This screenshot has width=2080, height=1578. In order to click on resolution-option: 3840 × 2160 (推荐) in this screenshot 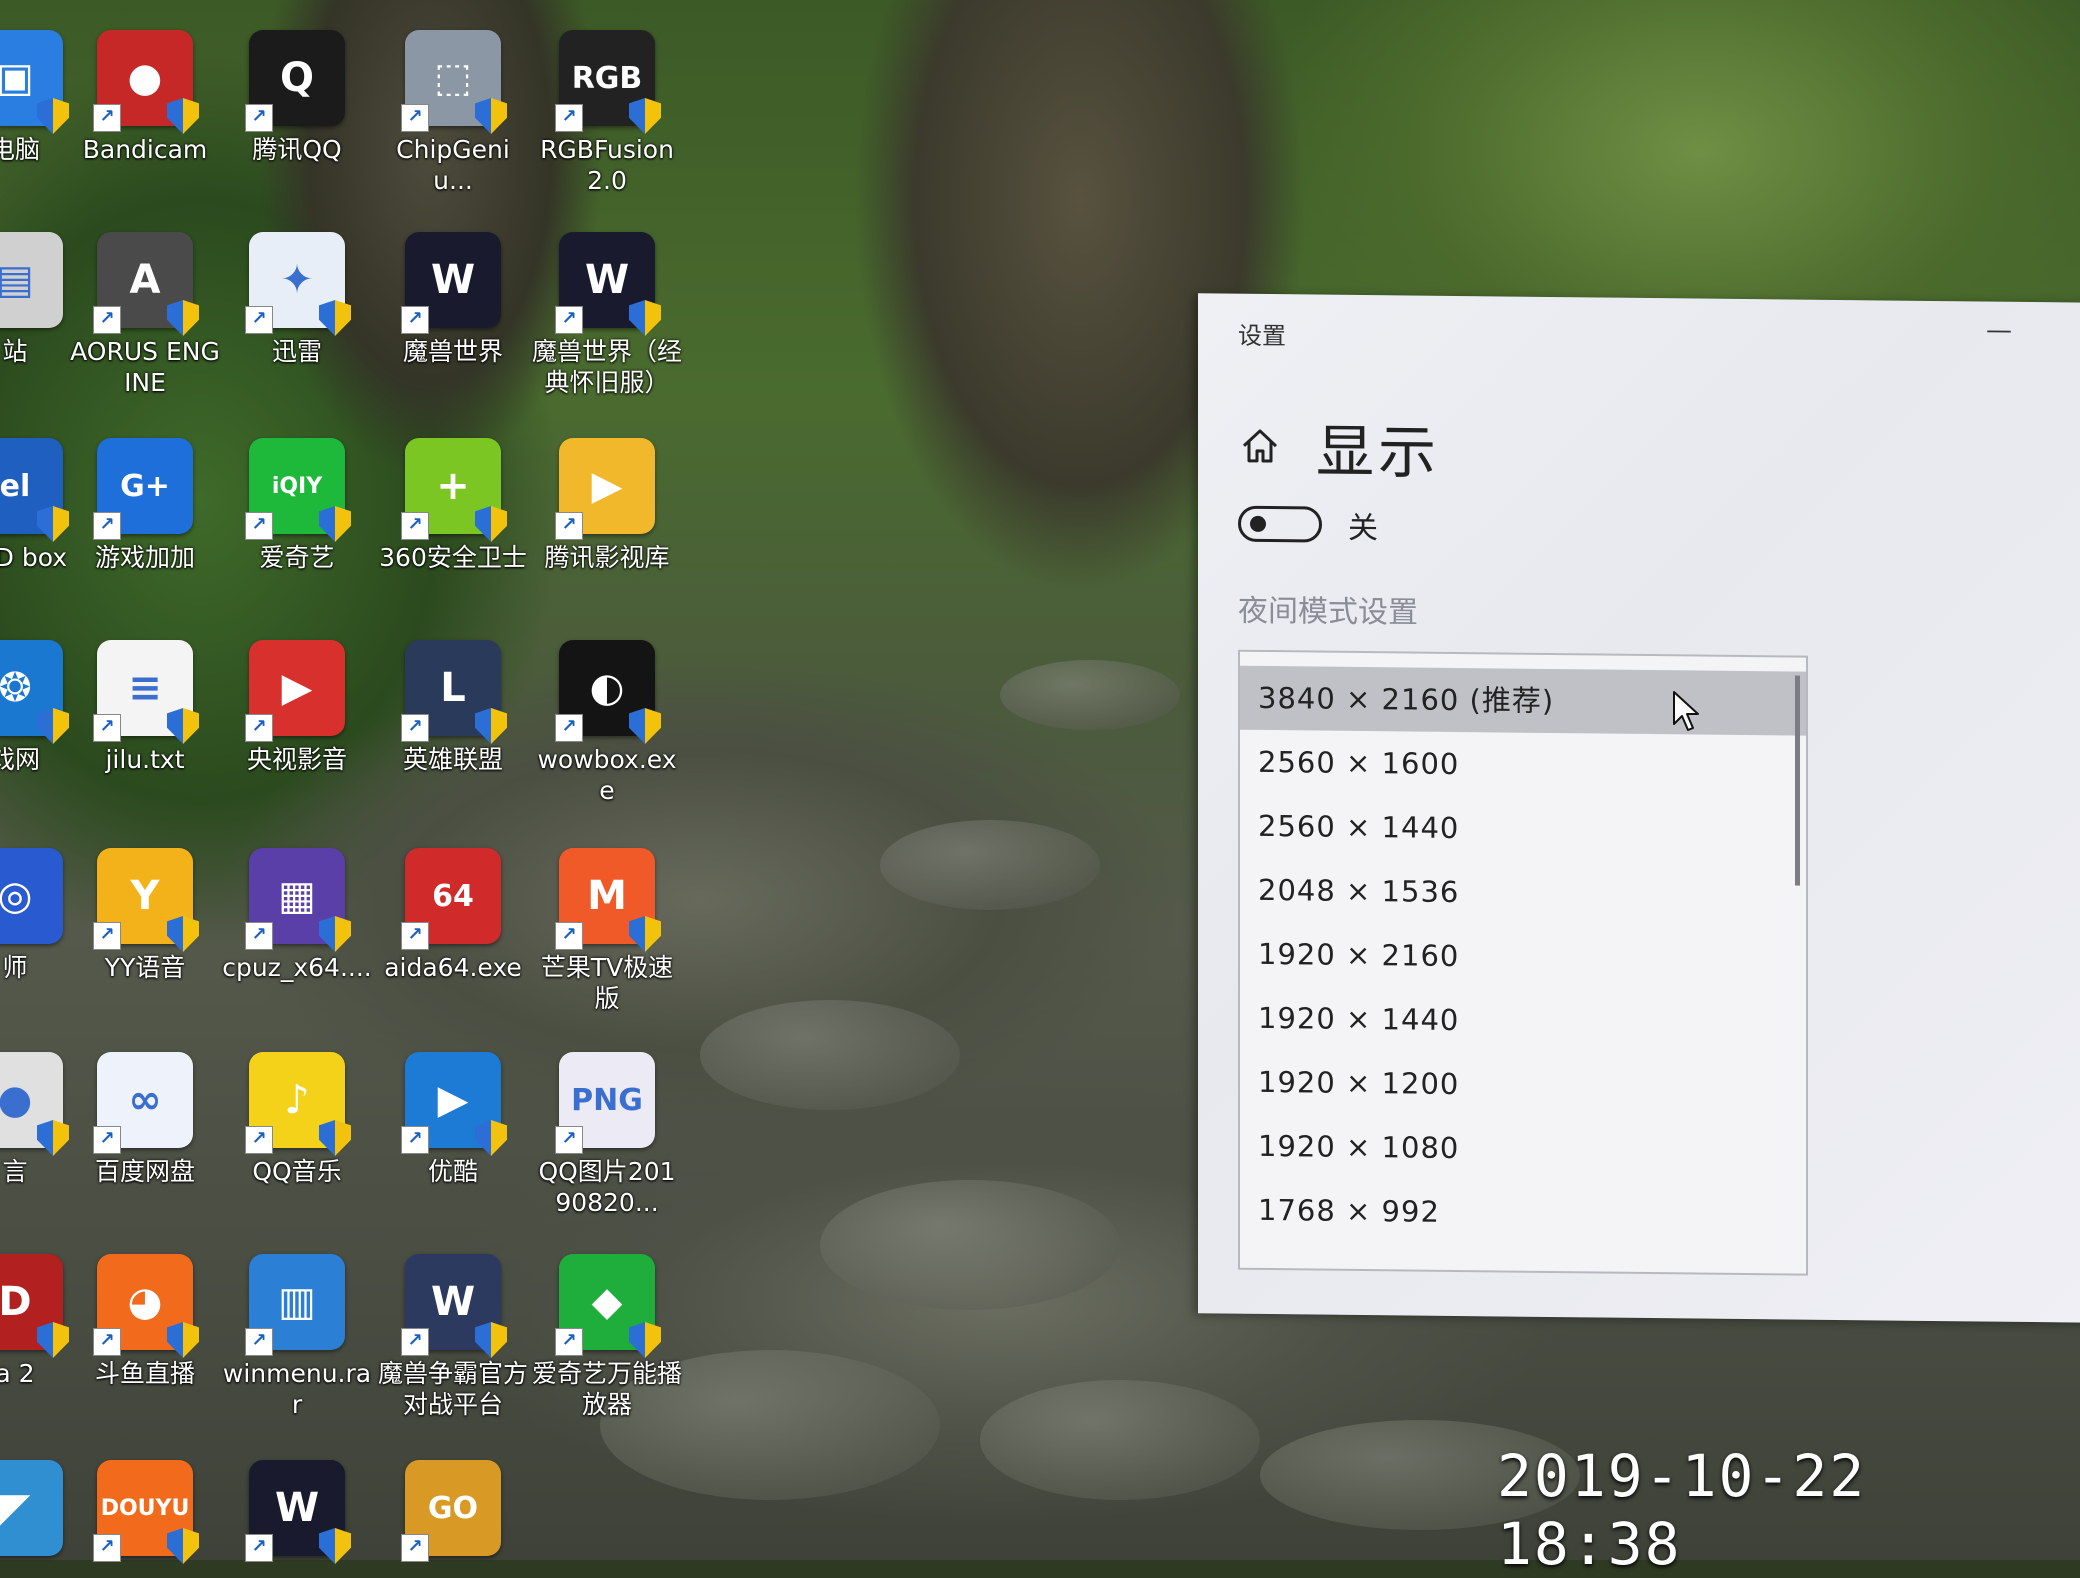, I will do `click(1523, 700)`.